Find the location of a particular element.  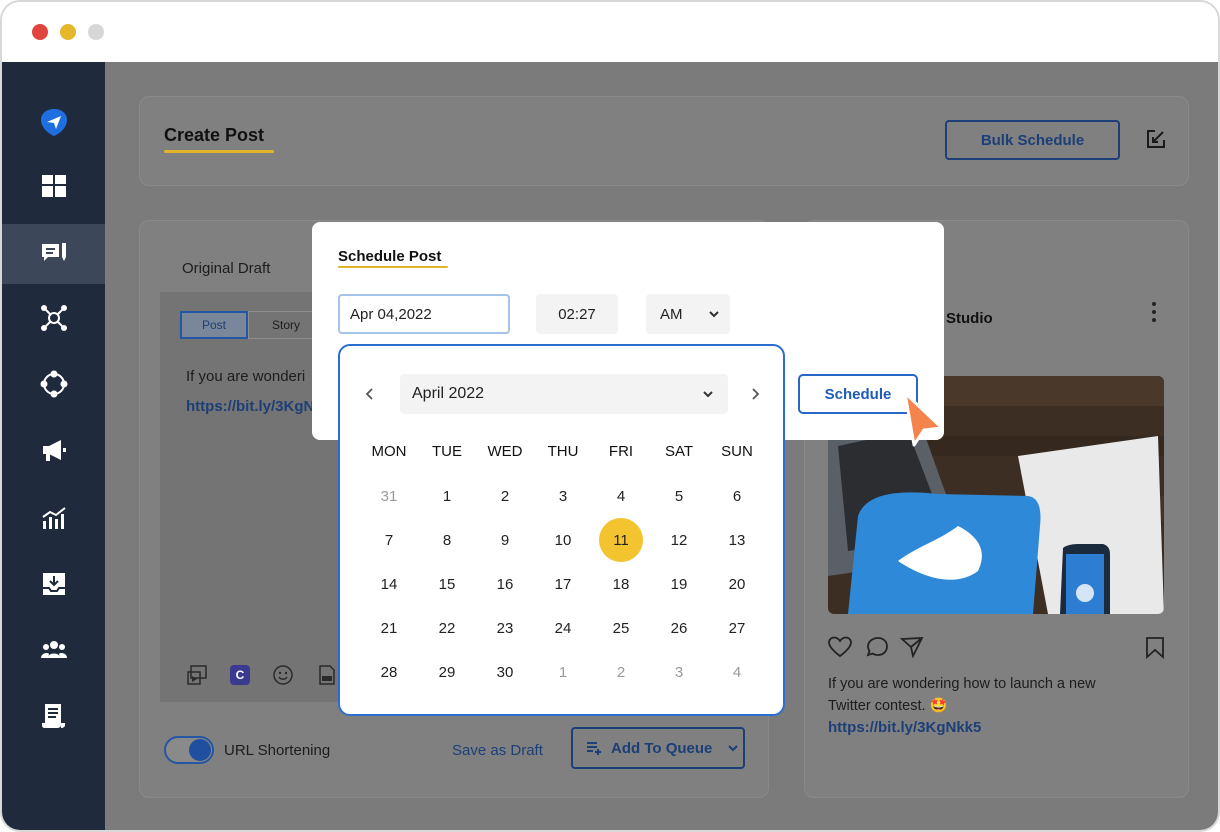

calendar-day: 13 is located at coordinates (737, 540).